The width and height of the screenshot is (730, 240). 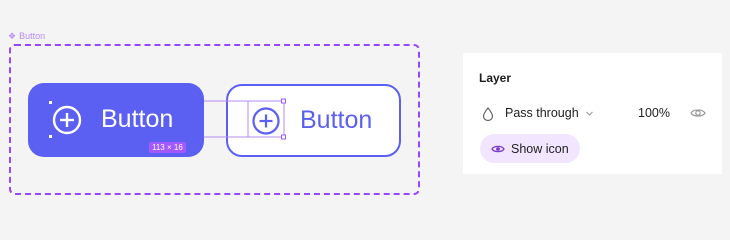 What do you see at coordinates (488, 114) in the screenshot?
I see `drop-icon` at bounding box center [488, 114].